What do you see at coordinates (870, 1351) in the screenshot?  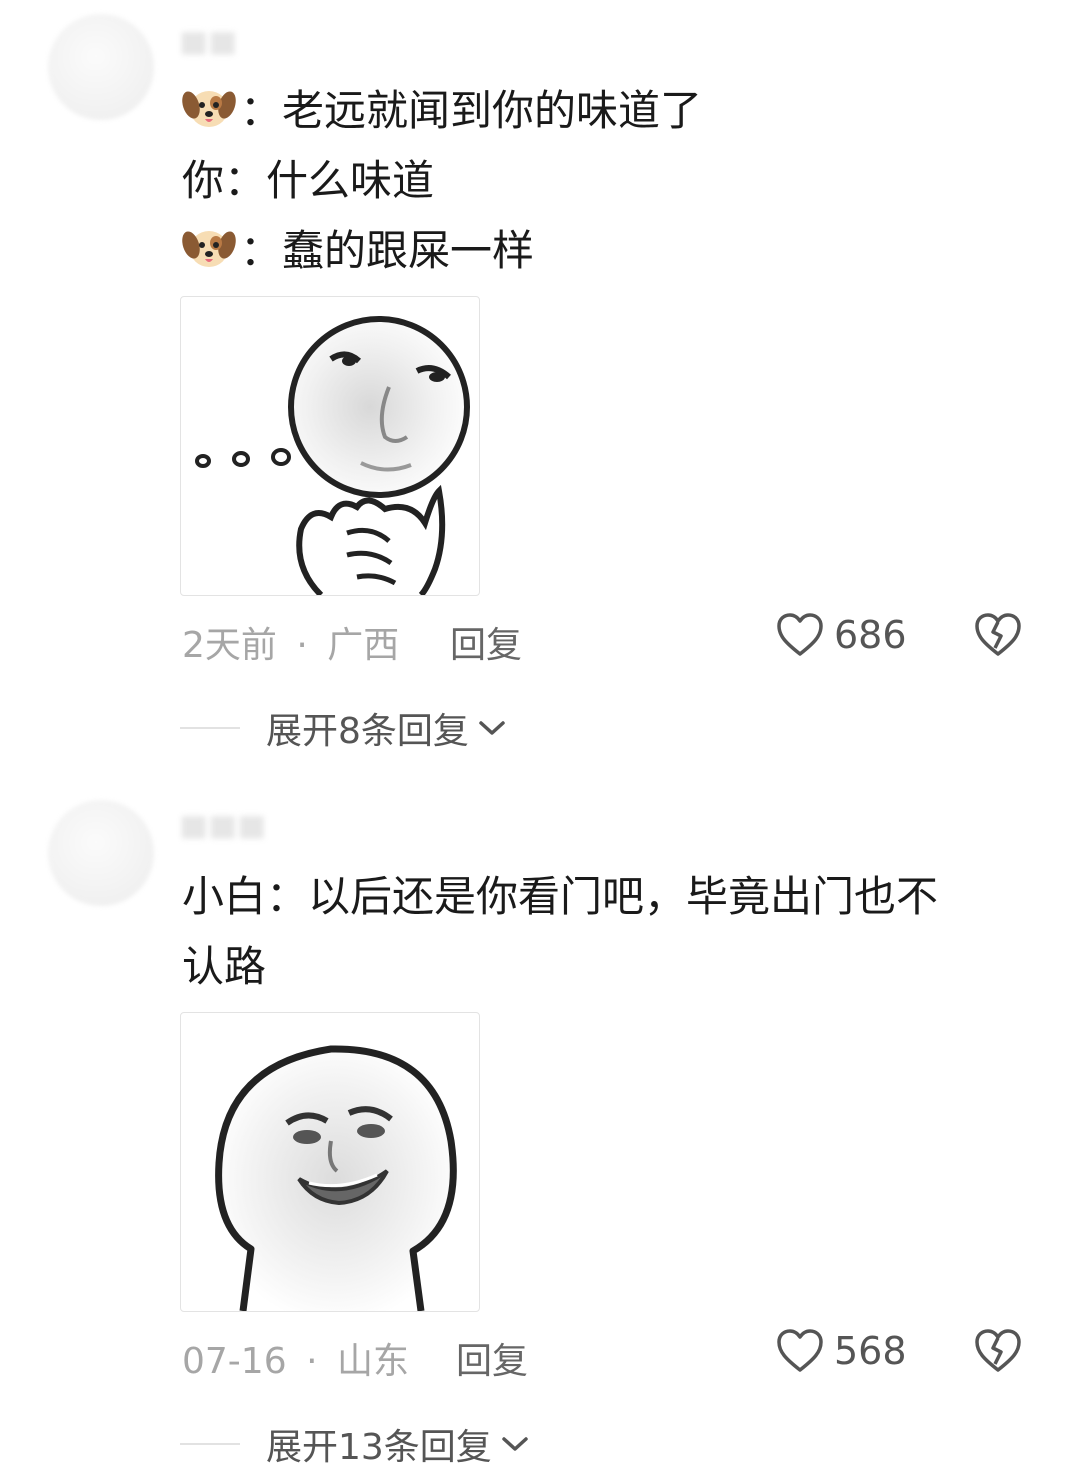 I see `like-count: 568` at bounding box center [870, 1351].